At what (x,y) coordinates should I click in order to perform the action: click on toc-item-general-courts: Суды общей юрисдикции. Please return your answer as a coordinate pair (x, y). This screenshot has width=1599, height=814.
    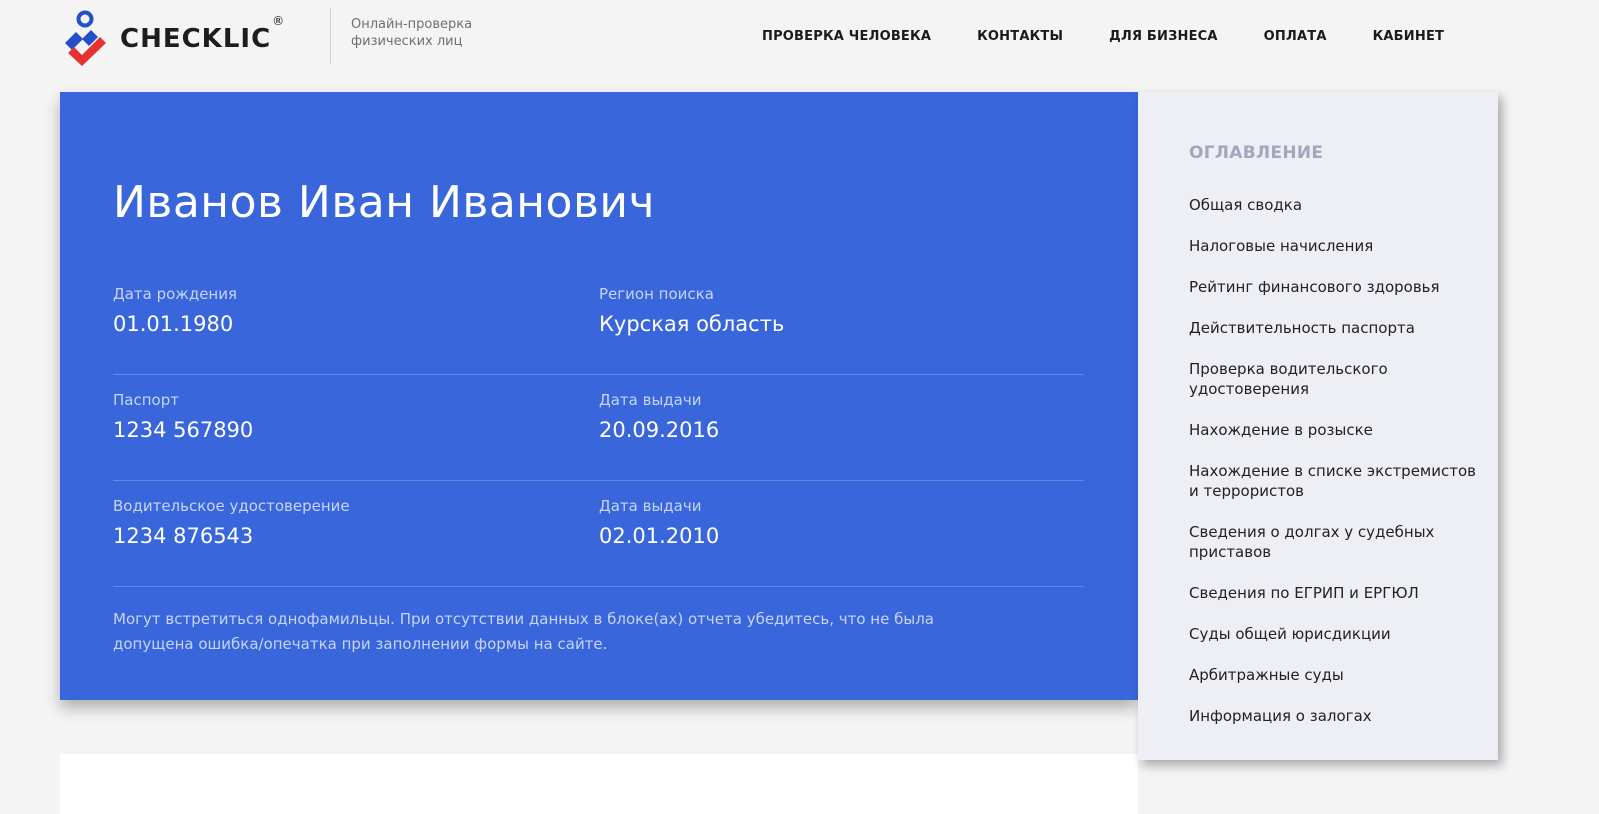
    Looking at the image, I should click on (1334, 634).